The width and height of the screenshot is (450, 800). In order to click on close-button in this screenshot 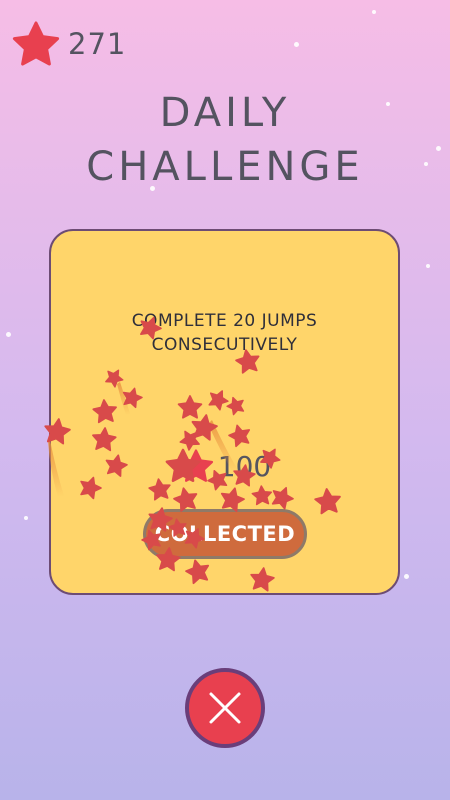, I will do `click(225, 708)`.